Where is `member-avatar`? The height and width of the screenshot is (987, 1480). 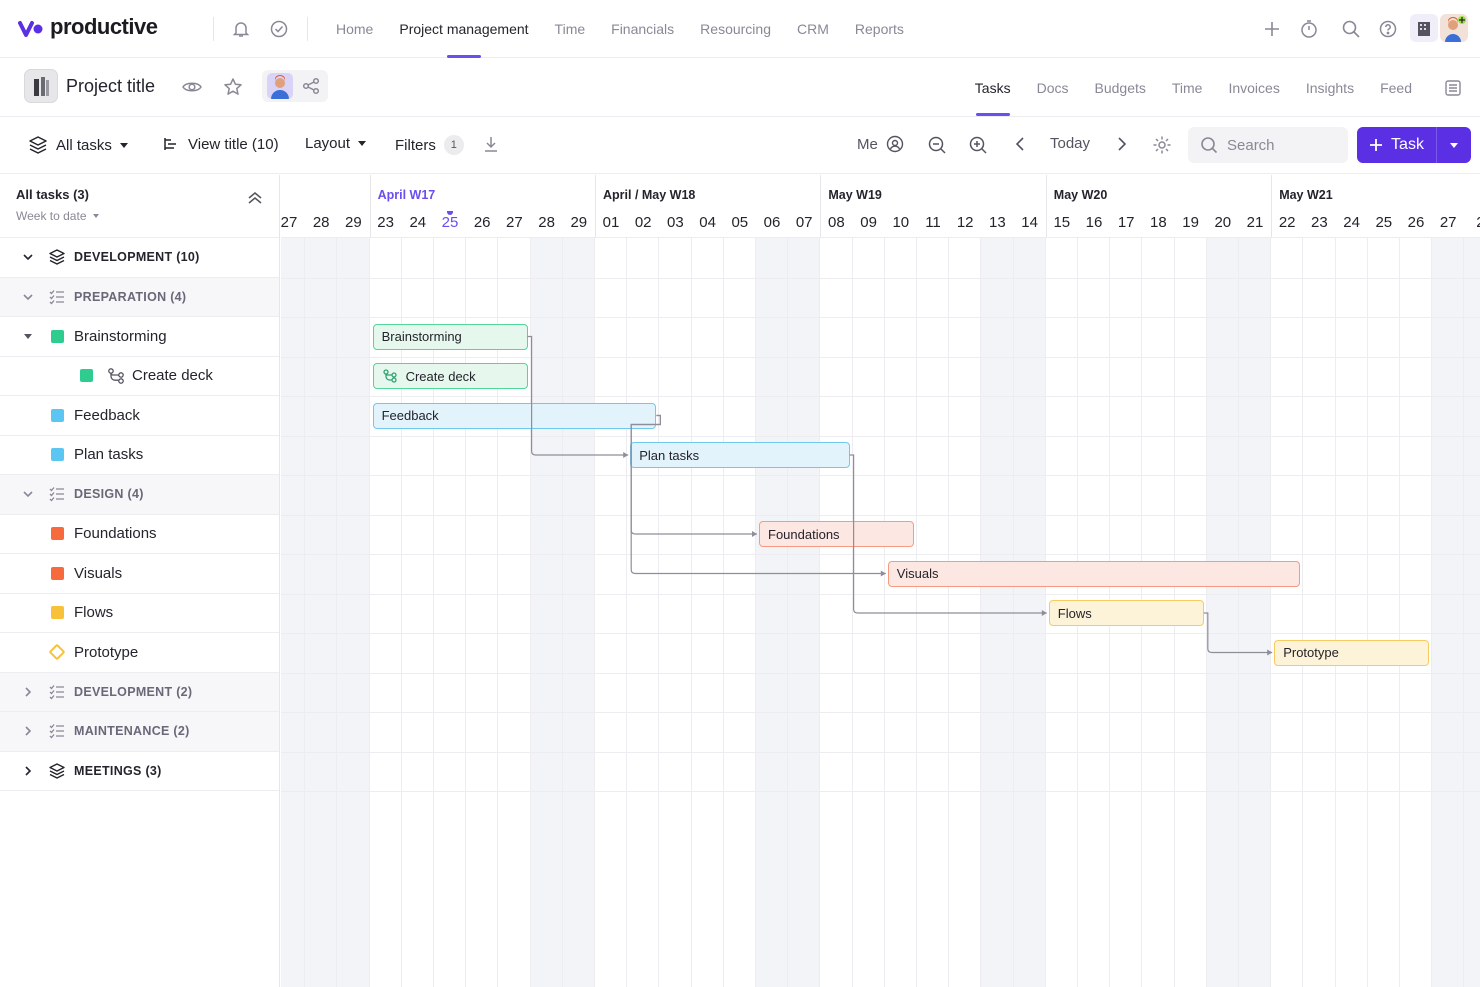
member-avatar is located at coordinates (280, 86).